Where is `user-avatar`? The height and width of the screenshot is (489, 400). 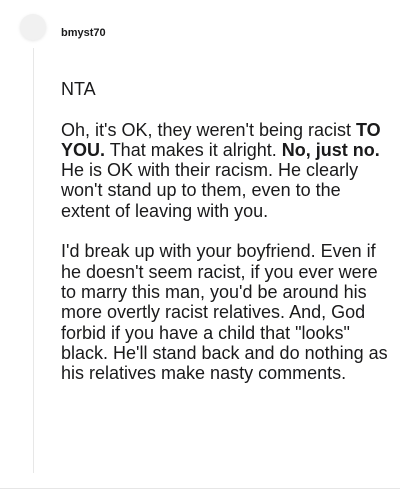 user-avatar is located at coordinates (33, 27).